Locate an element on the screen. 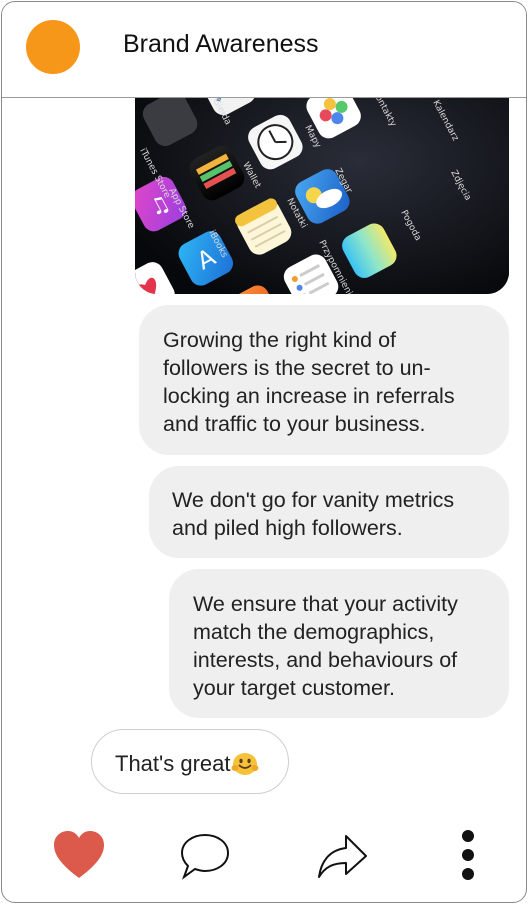 Image resolution: width=530 pixels, height=906 pixels. reply-text: That's great is located at coordinates (173, 763).